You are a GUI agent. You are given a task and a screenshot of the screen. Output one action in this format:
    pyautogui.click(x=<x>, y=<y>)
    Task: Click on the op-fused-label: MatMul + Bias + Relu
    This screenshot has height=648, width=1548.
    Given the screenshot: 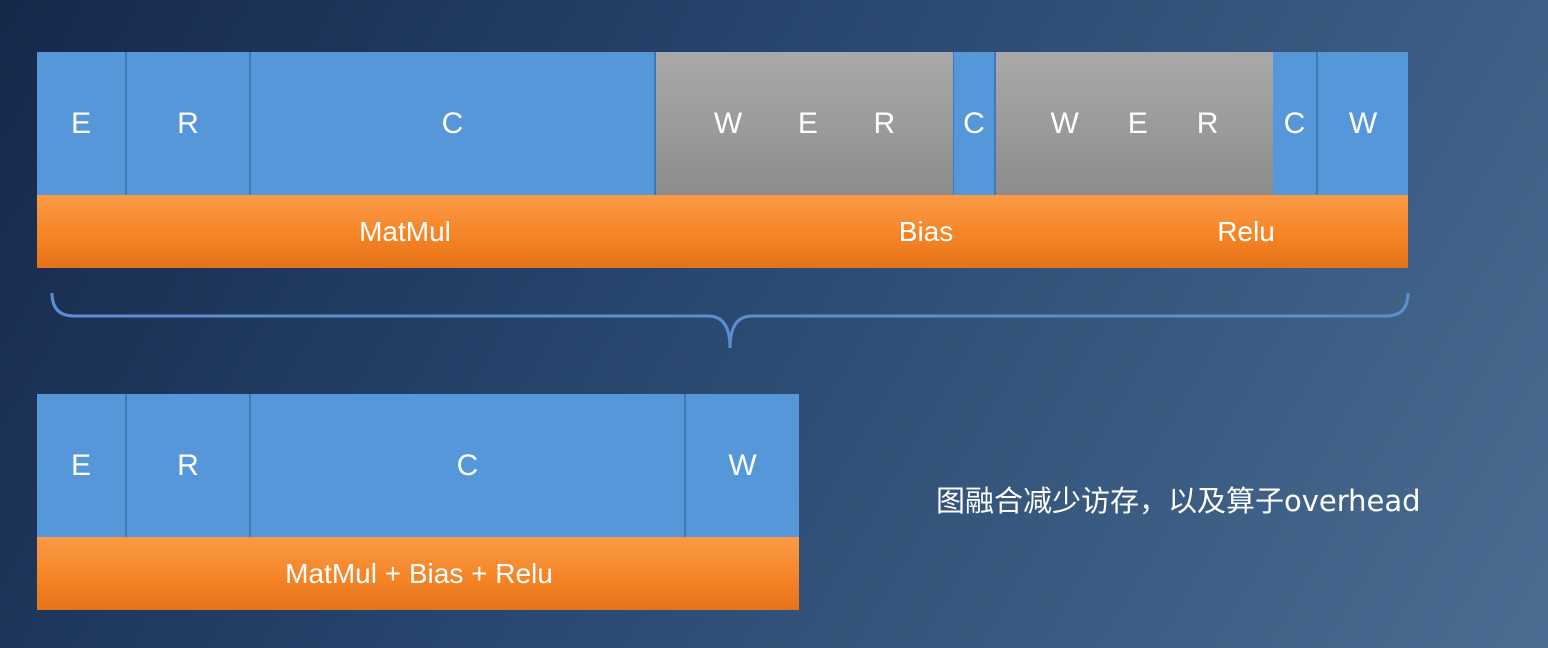 What is the action you would take?
    pyautogui.click(x=419, y=573)
    